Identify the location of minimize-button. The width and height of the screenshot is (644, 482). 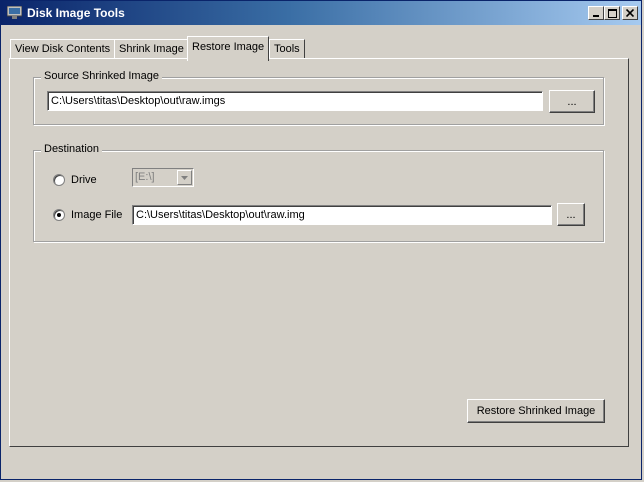
(596, 13).